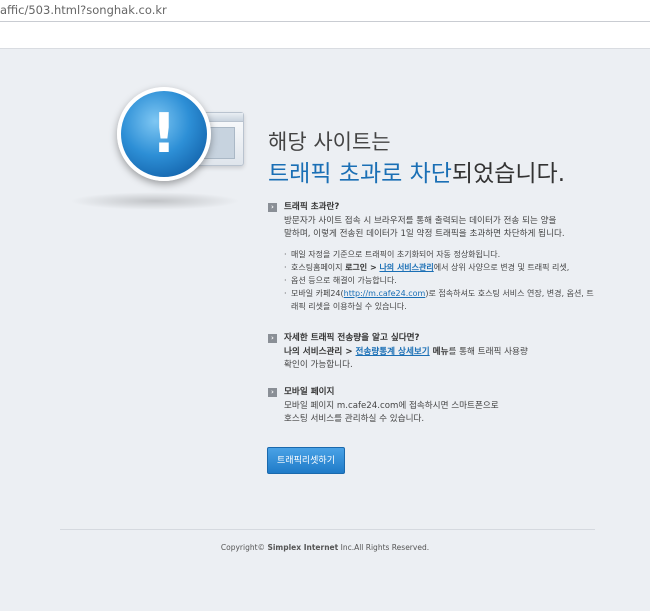 The image size is (650, 611). What do you see at coordinates (325, 11) in the screenshot?
I see `address-bar: affic/503.html?songhak.co.kr` at bounding box center [325, 11].